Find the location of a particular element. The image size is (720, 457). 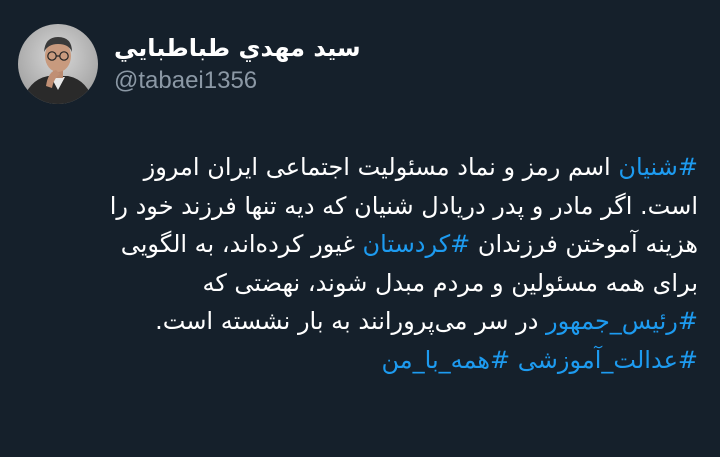

tweet-text-segment: هزینه آموختن فرزندان is located at coordinates (584, 244).